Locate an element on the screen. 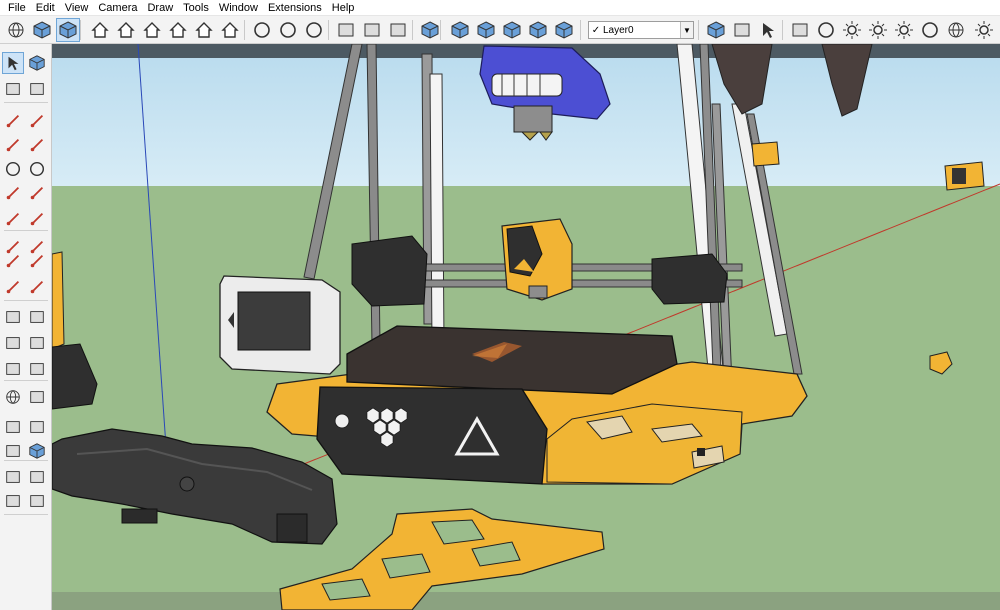  rectangle-icon is located at coordinates (13, 145).